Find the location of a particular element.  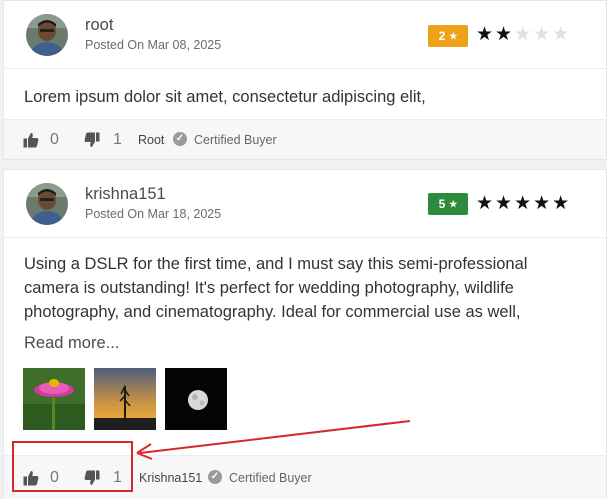

moon-photo is located at coordinates (196, 399).